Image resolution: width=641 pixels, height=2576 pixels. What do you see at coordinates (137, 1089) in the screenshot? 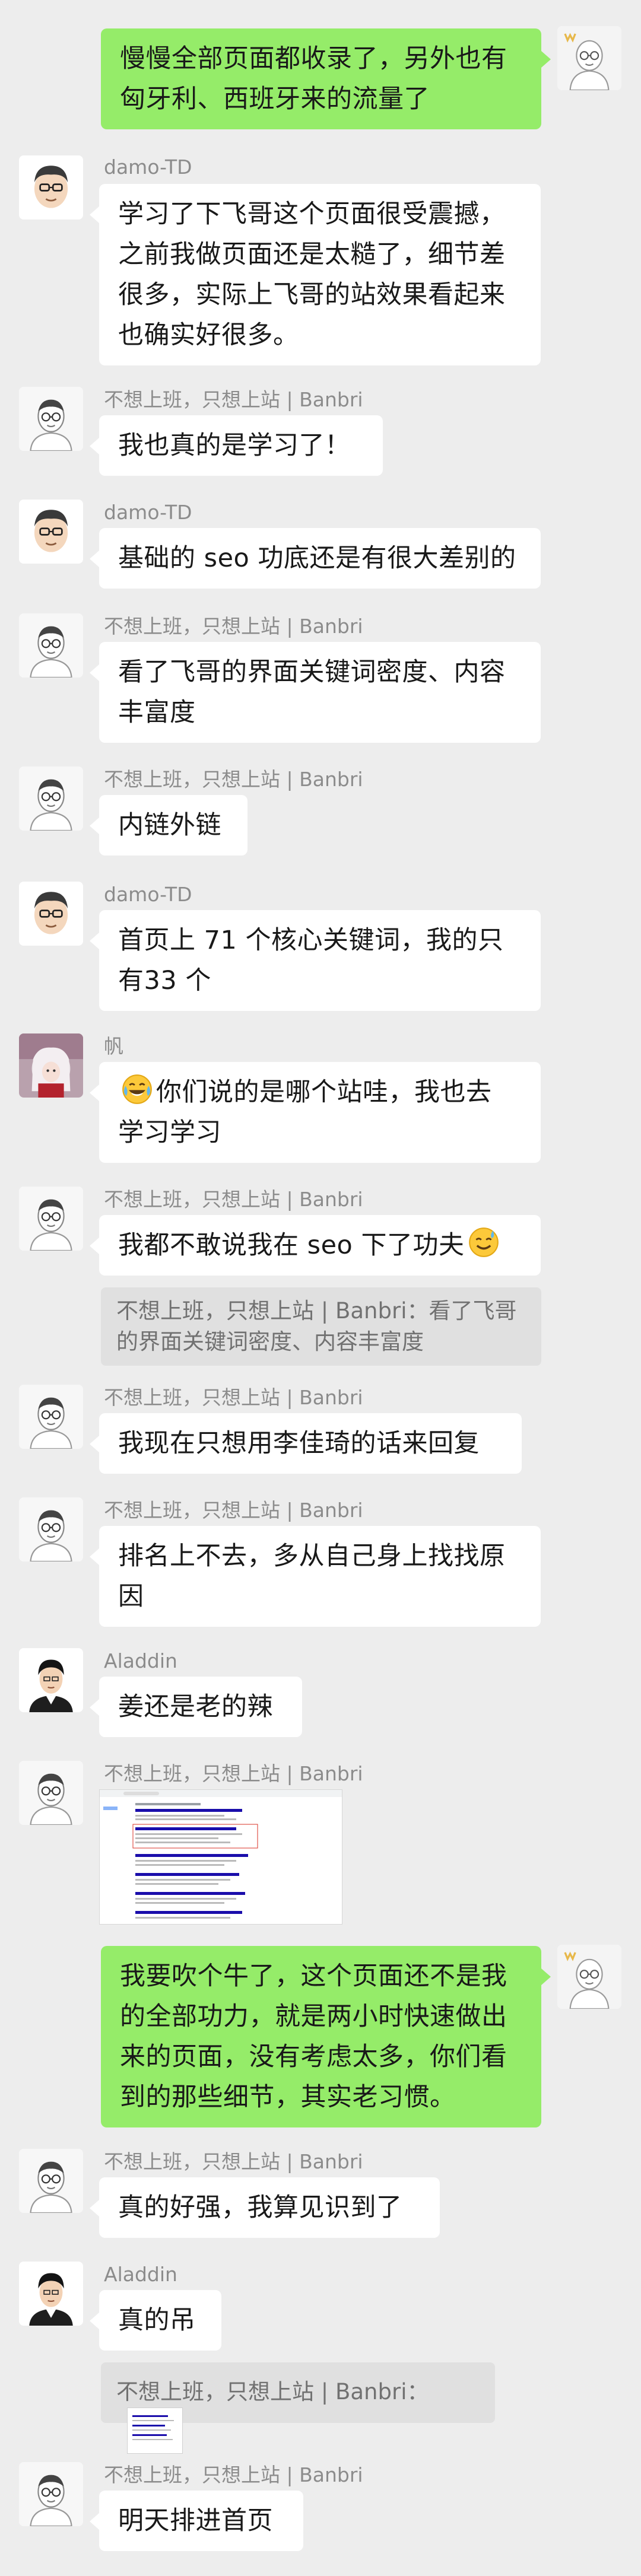
I see `laughing-tears-emoji` at bounding box center [137, 1089].